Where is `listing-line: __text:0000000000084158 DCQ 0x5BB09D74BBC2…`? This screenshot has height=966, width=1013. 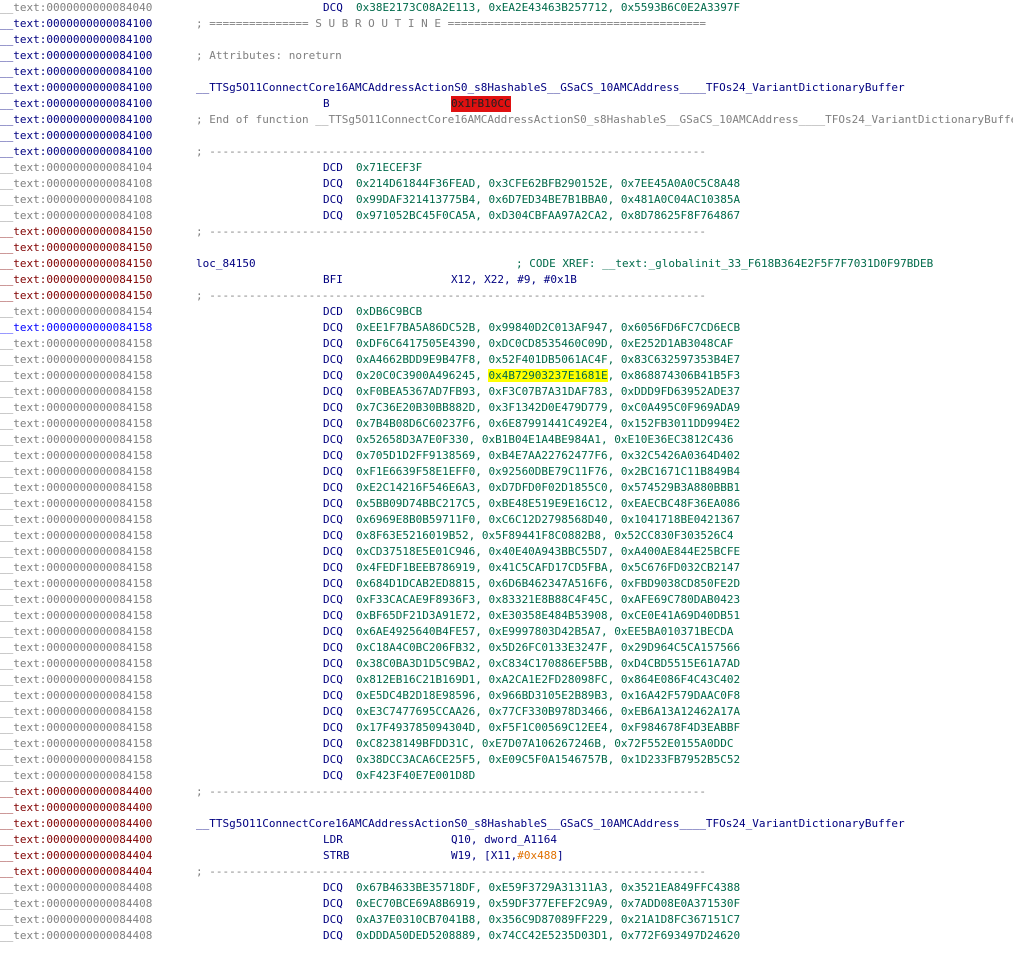
listing-line: __text:0000000000084158 DCQ 0x5BB09D74BBC2… is located at coordinates (506, 504).